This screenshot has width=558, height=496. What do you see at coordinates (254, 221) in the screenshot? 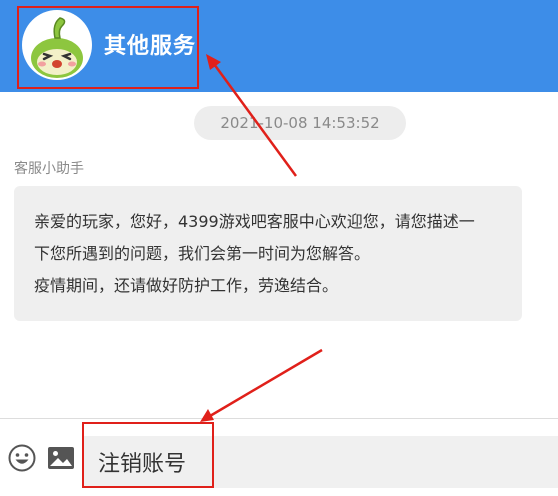
I see `message-line: 亲爱的玩家，您好，4399游戏吧客服中心欢迎您，请您描述一` at bounding box center [254, 221].